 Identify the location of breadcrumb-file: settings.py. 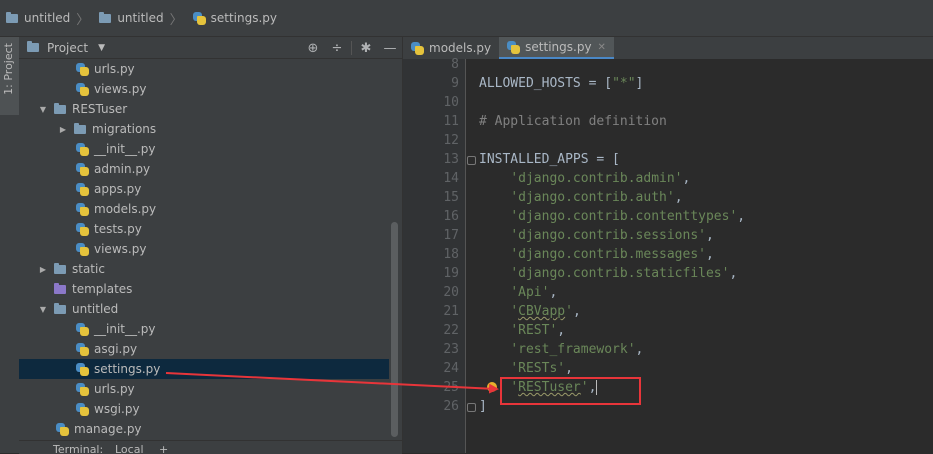
(234, 18).